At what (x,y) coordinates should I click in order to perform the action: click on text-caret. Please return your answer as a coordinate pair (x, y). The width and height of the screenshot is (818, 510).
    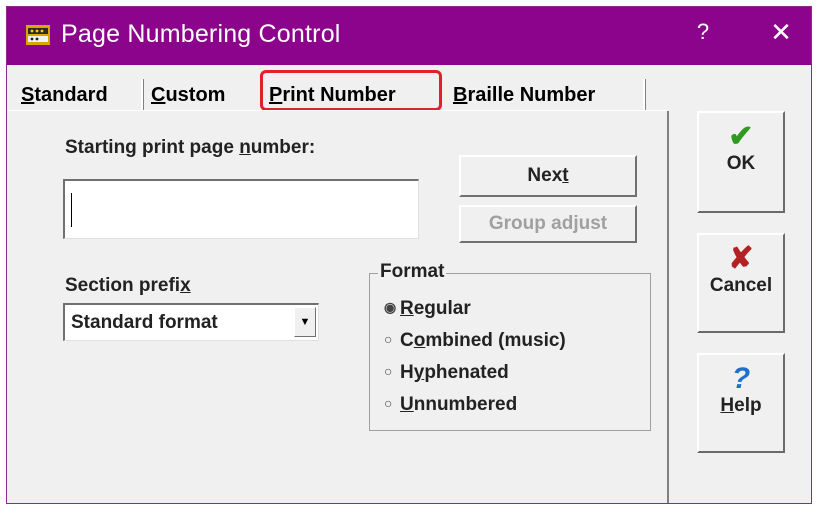
    Looking at the image, I should click on (71, 210).